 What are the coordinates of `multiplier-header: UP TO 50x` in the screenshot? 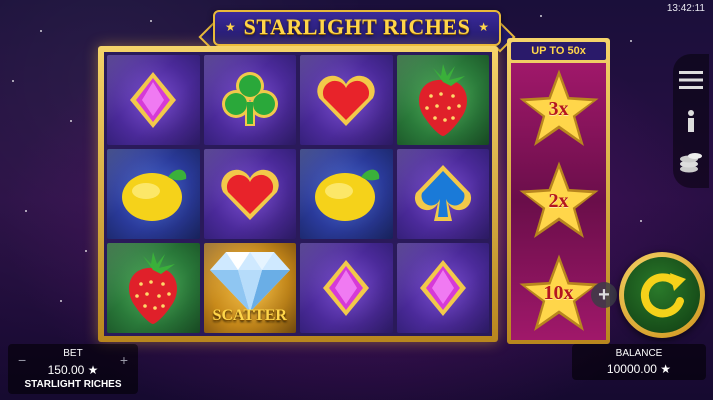 It's located at (558, 51).